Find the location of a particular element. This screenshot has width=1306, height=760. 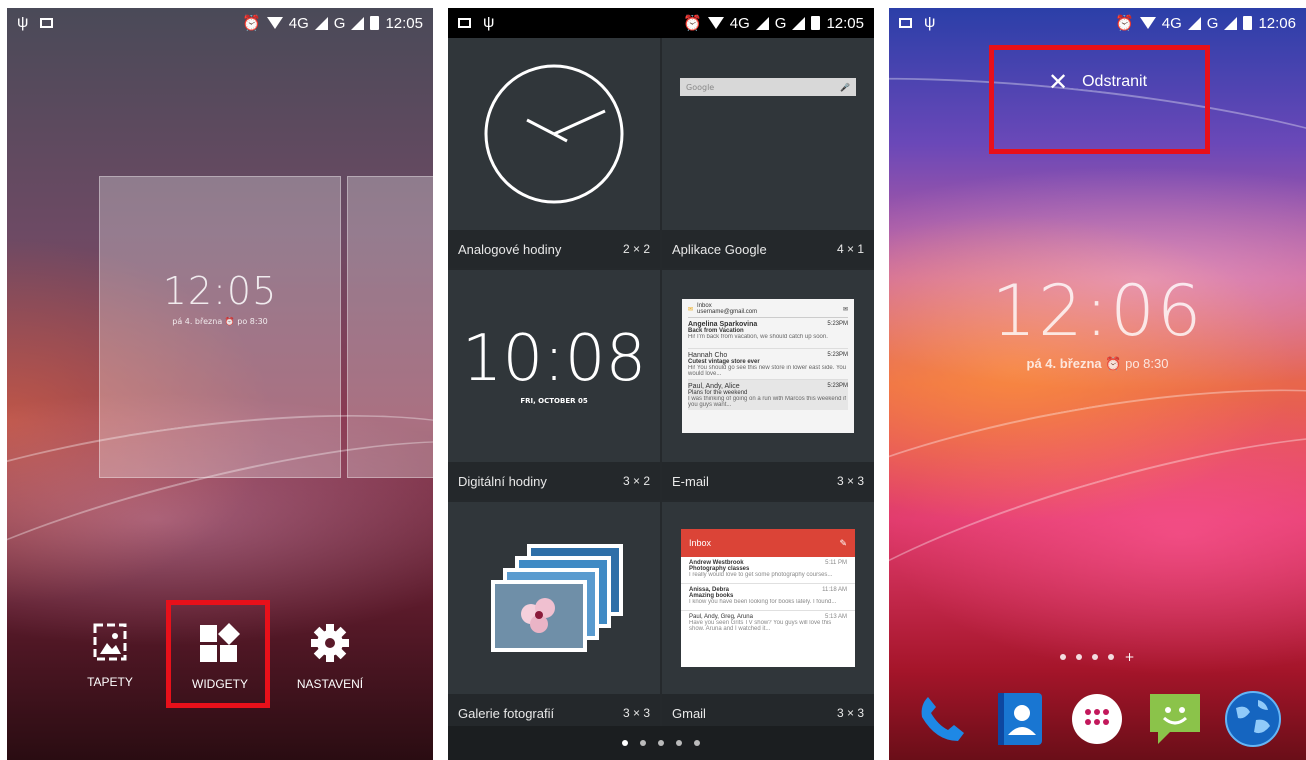

widget-analog-clock: Analogové hodiny 2 × 2 is located at coordinates (554, 153).